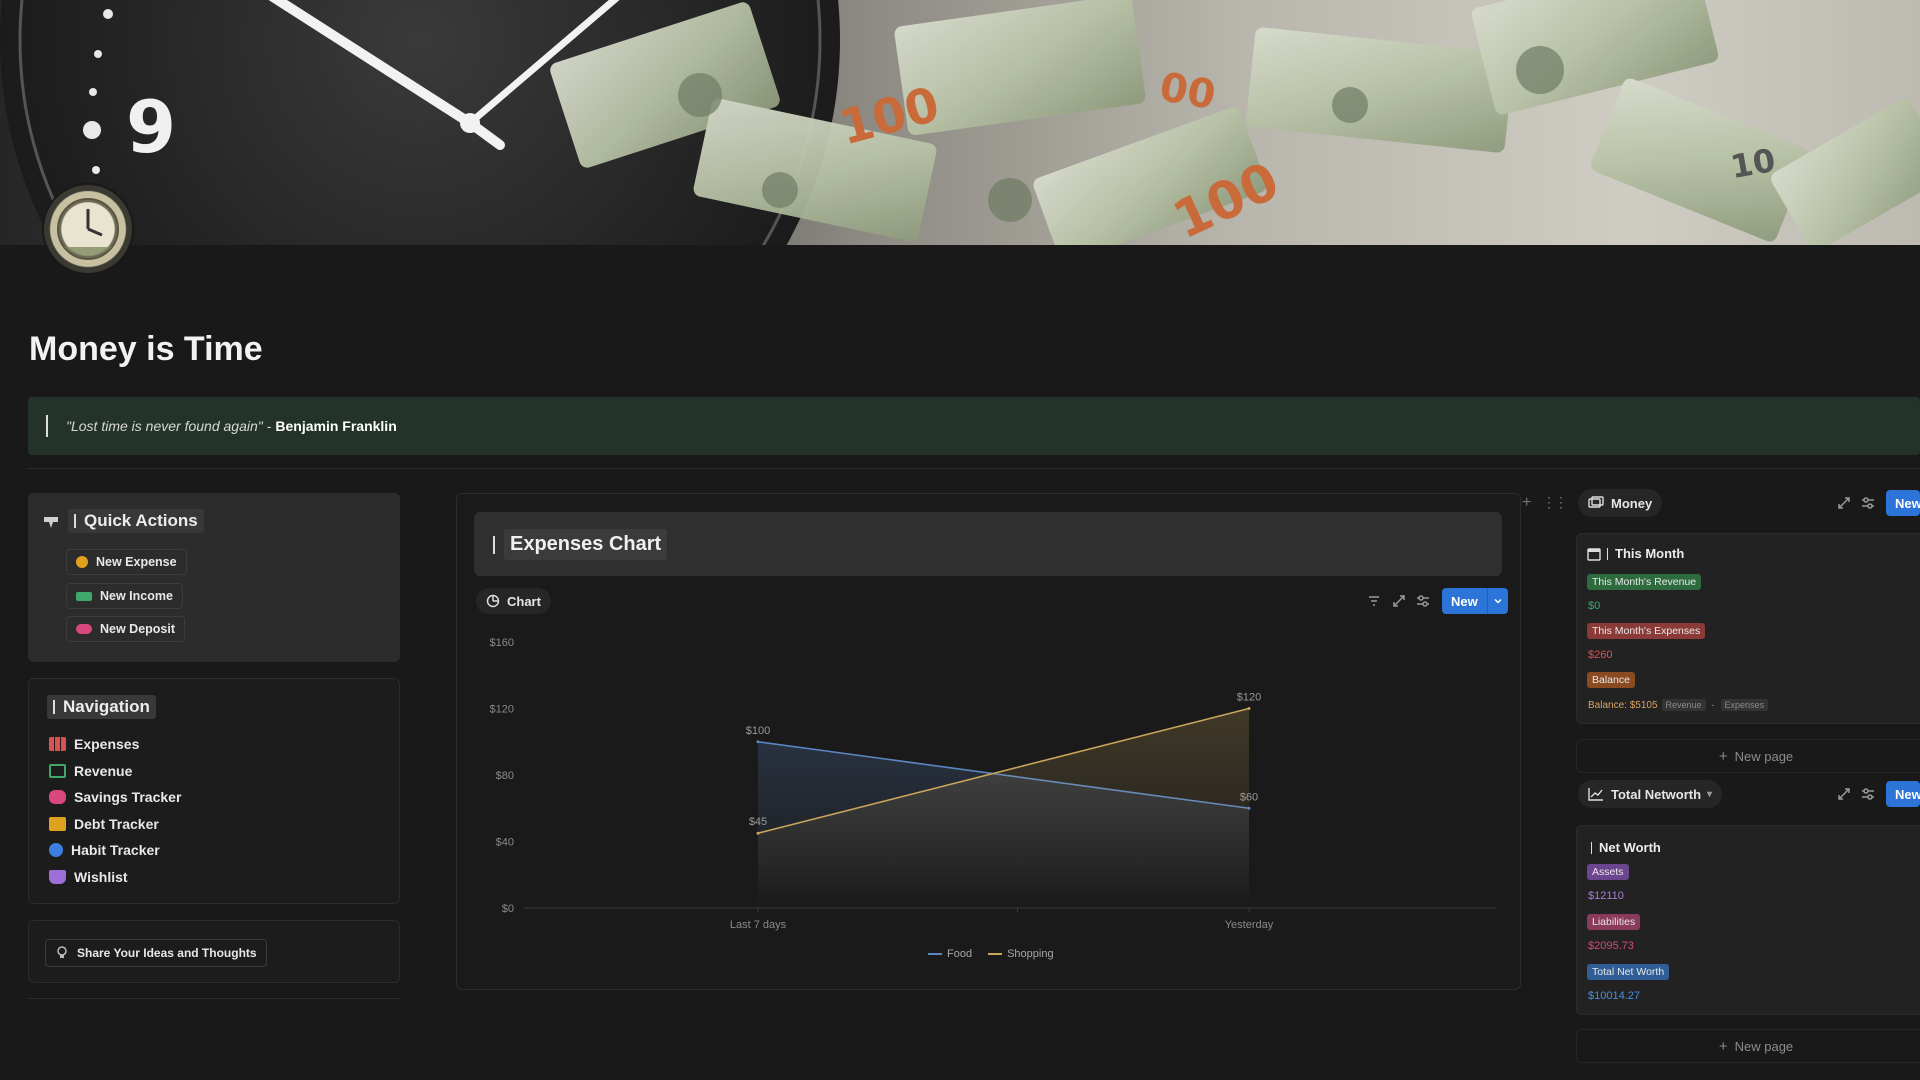 The image size is (1920, 1080). Describe the element at coordinates (1374, 601) in the screenshot. I see `filter-icon` at that location.